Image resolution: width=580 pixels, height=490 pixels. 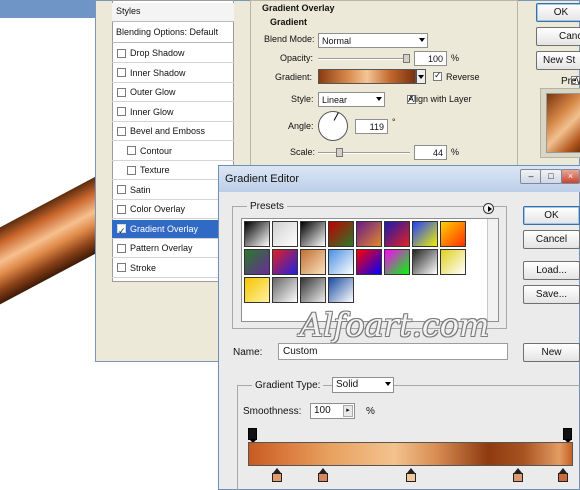 I want to click on gradient-type-select: Solid, so click(x=363, y=385).